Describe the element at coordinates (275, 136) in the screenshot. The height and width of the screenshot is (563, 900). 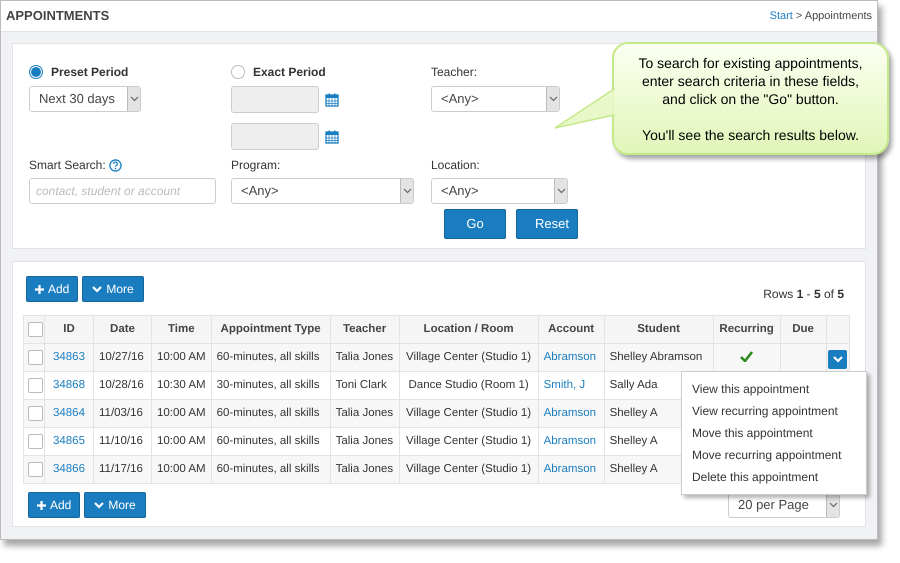
I see `end-date-field` at that location.